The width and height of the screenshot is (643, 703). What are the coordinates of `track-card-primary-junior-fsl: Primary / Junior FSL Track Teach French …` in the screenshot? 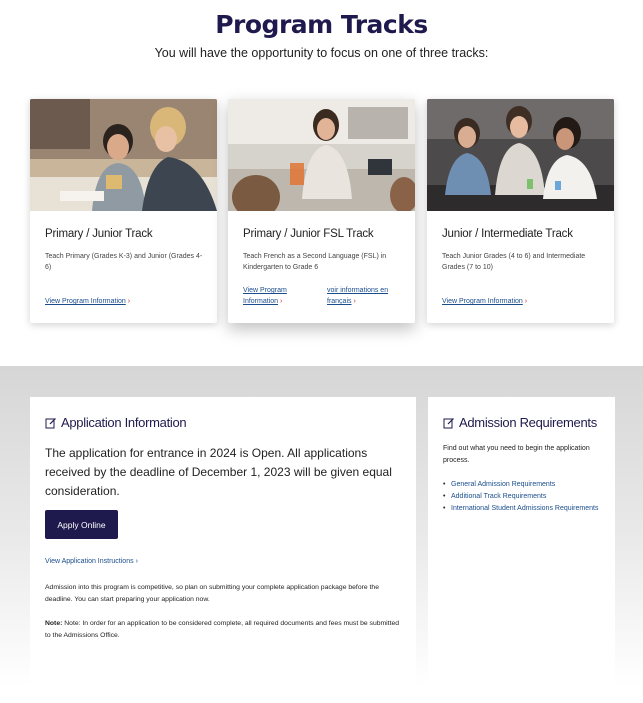 It's located at (321, 211).